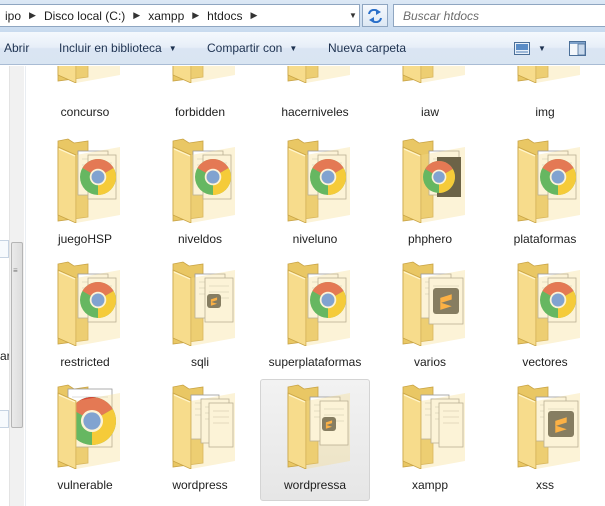  I want to click on folder-item: niveluno, so click(315, 194).